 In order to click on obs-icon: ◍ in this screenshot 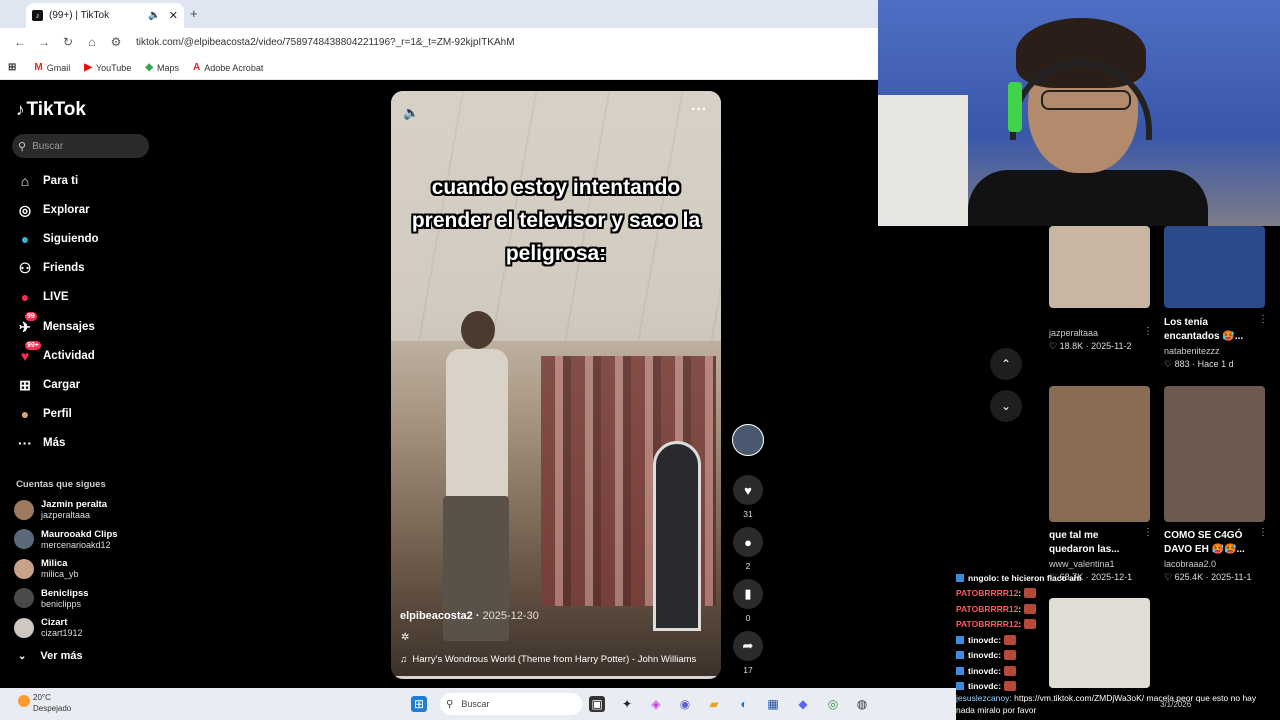, I will do `click(862, 704)`.